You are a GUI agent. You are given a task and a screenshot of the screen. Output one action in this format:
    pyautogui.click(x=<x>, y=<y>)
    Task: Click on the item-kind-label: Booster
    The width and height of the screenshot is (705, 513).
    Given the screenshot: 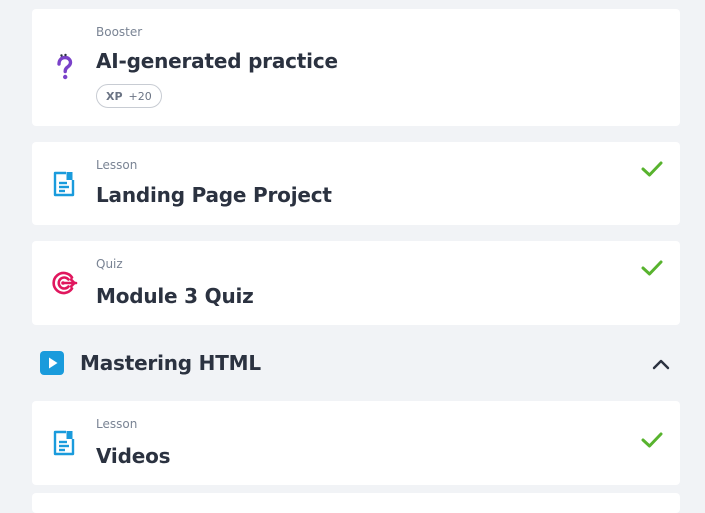 What is the action you would take?
    pyautogui.click(x=119, y=32)
    